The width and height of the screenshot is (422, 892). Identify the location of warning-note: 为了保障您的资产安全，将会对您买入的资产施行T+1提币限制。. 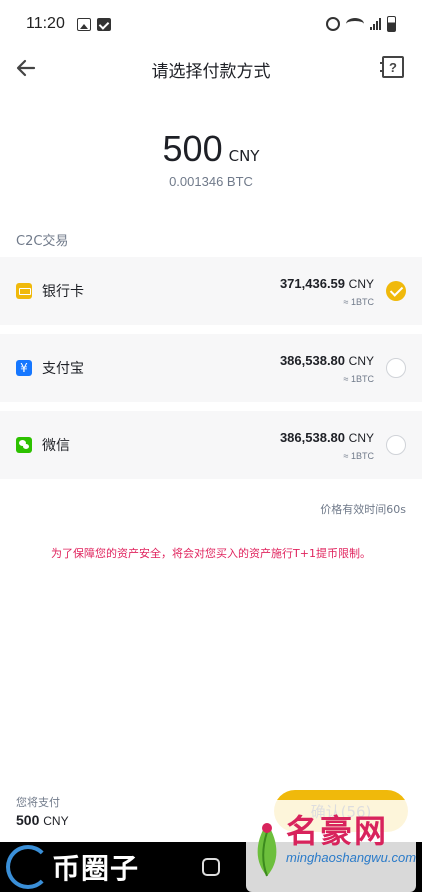
(211, 553).